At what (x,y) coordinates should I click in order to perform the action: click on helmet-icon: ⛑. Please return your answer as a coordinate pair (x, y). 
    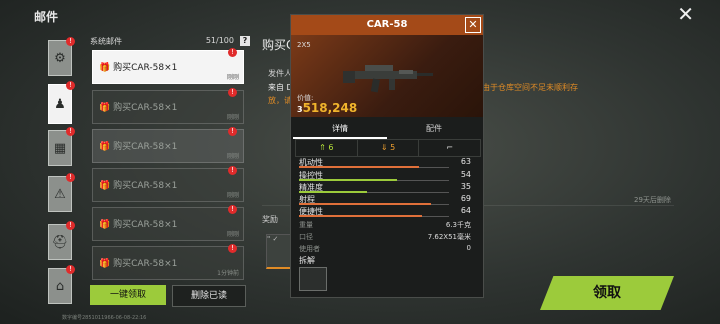
    Looking at the image, I should click on (60, 242).